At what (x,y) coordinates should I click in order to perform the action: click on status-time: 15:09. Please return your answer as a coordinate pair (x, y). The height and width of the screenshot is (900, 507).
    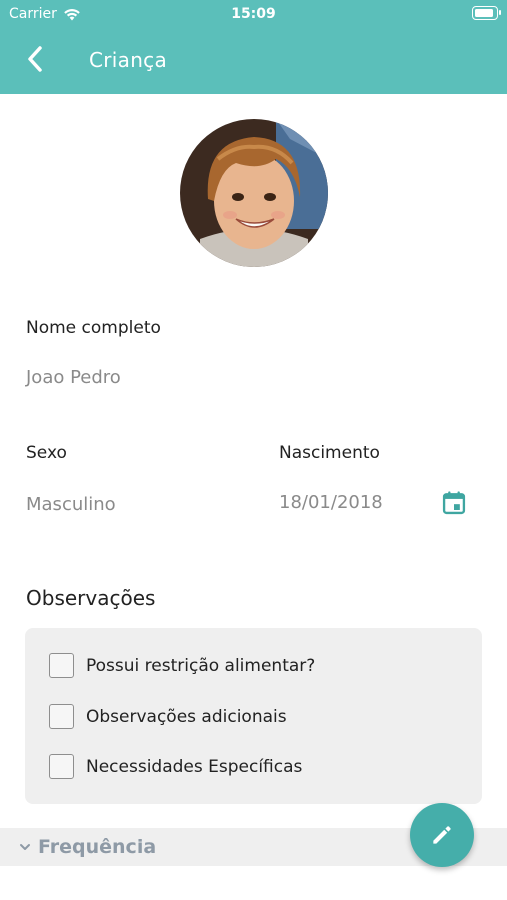
    Looking at the image, I should click on (253, 14).